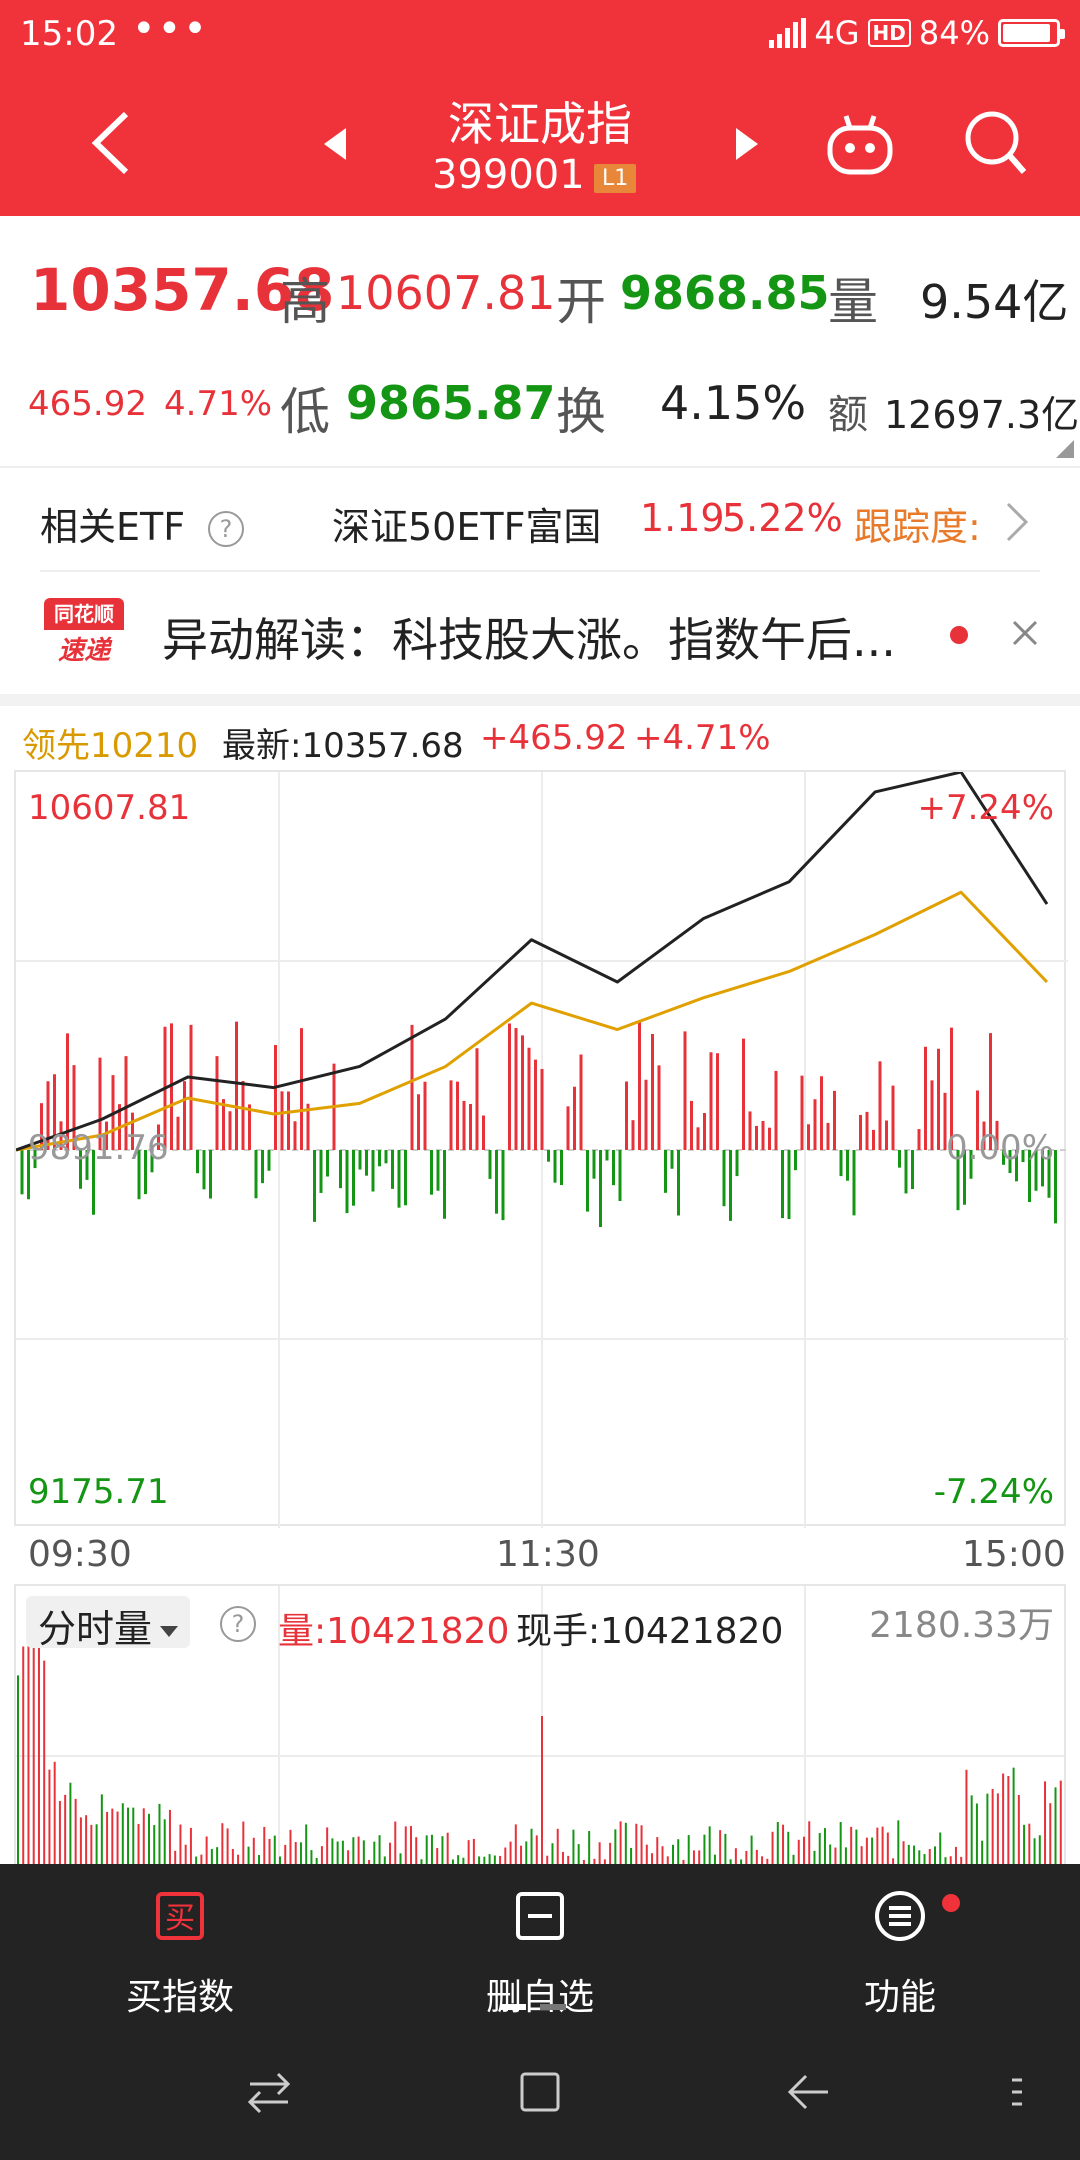 The image size is (1080, 2160). Describe the element at coordinates (98, 1148) in the screenshot. I see `y-axis-base: 9891.76` at that location.